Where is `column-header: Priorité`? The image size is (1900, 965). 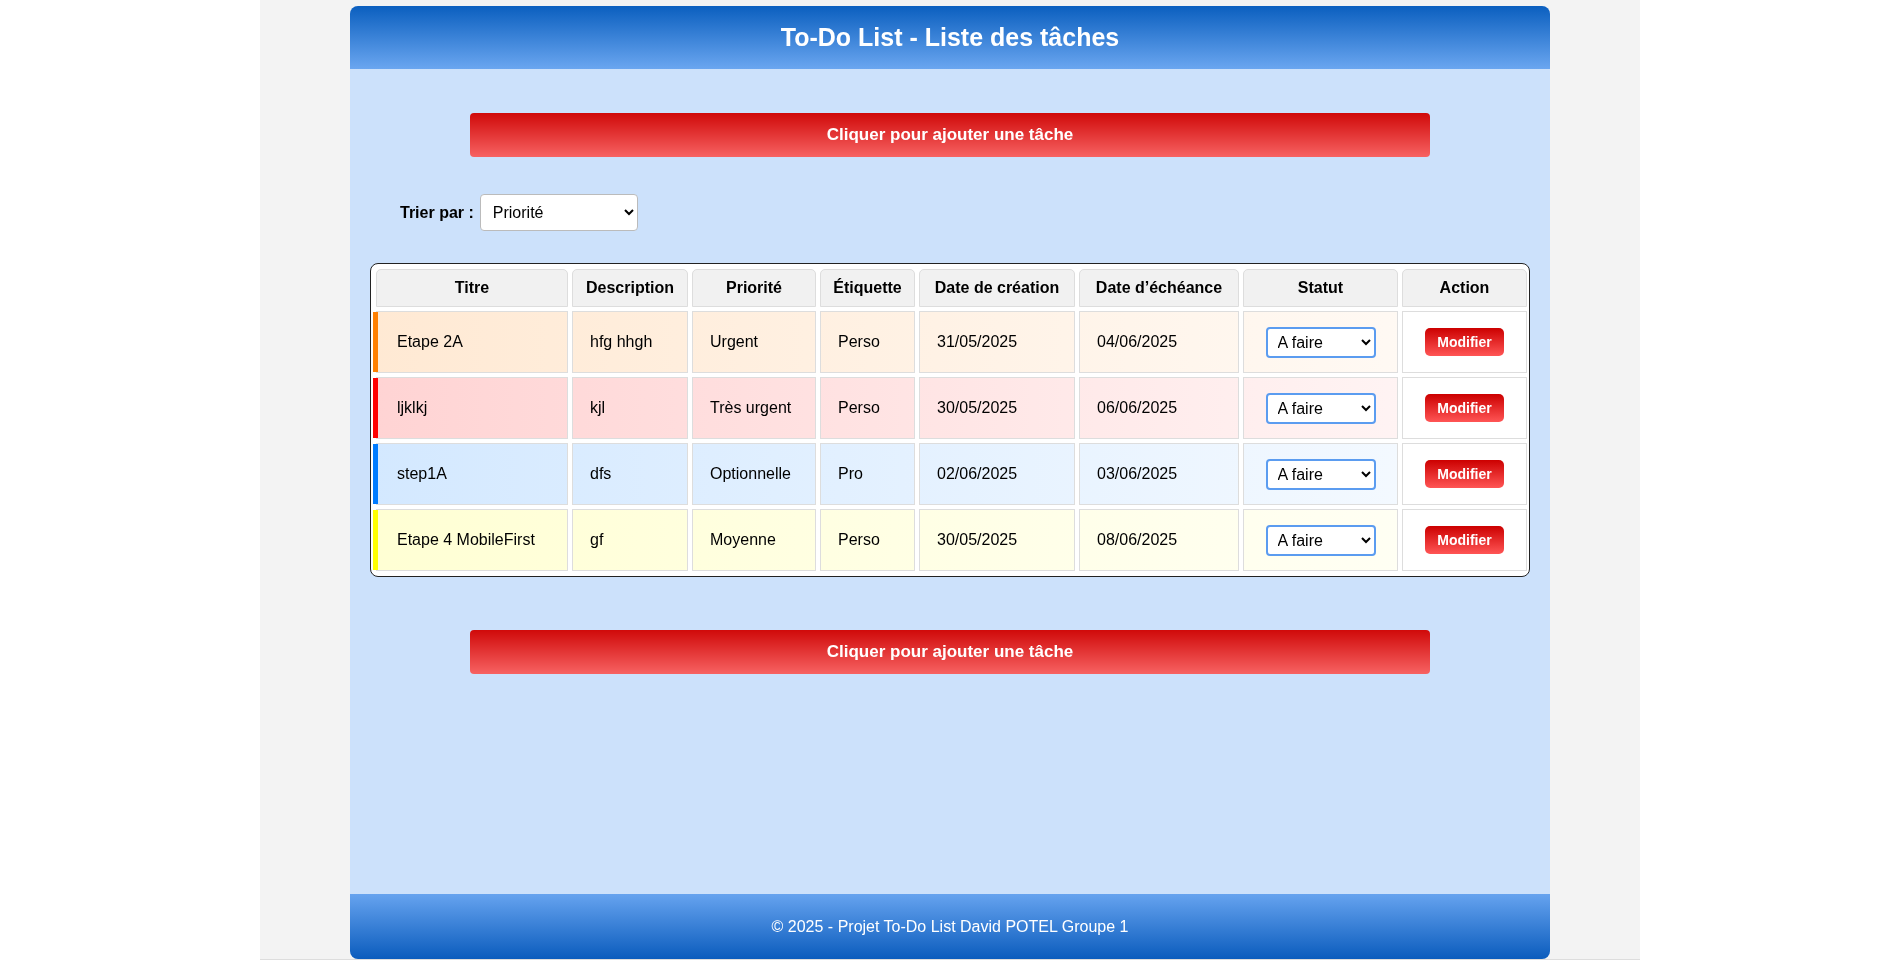
column-header: Priorité is located at coordinates (754, 288).